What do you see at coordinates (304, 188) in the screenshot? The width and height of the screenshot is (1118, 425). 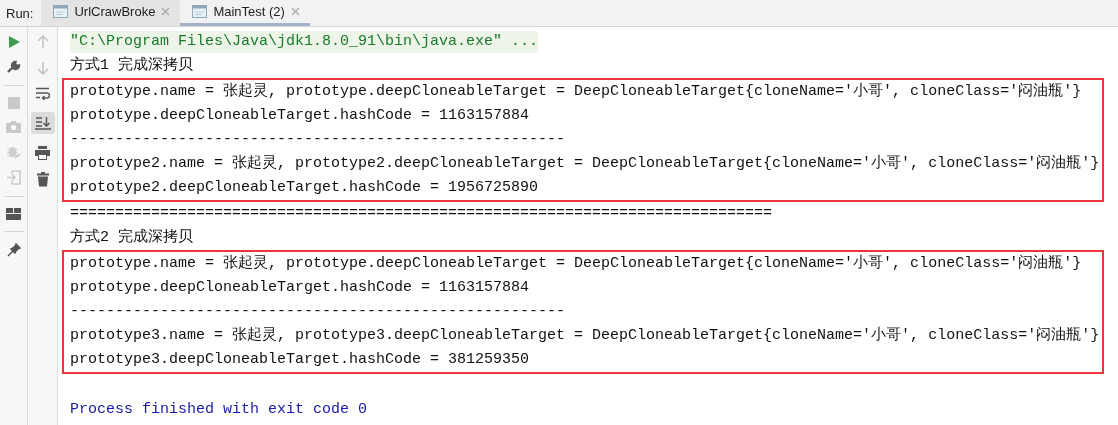 I see `console-line: prototype2.deepCloneableTarget.hashCode = 1956725890` at bounding box center [304, 188].